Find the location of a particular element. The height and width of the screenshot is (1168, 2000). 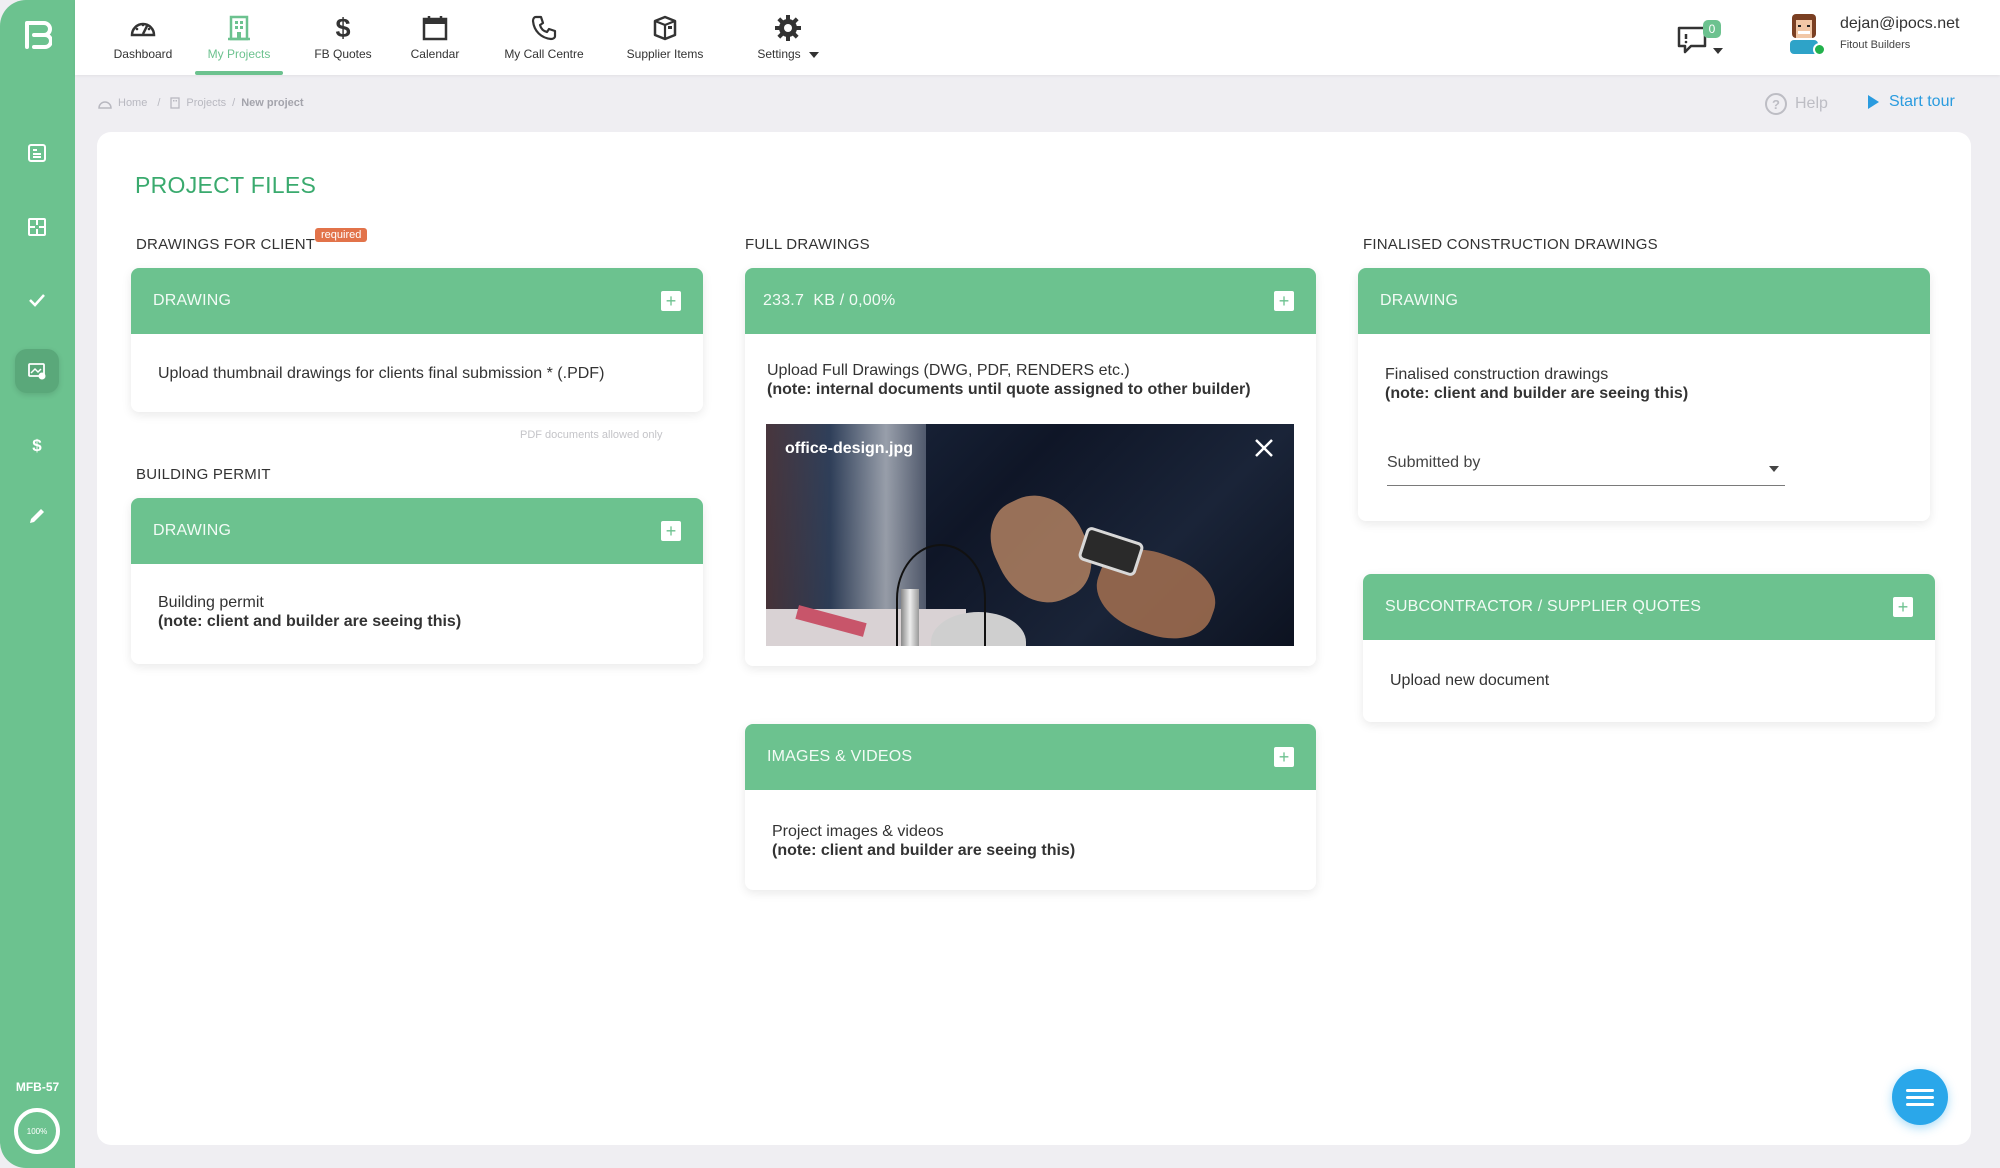

nav-dashboard: Dashboard is located at coordinates (143, 37).